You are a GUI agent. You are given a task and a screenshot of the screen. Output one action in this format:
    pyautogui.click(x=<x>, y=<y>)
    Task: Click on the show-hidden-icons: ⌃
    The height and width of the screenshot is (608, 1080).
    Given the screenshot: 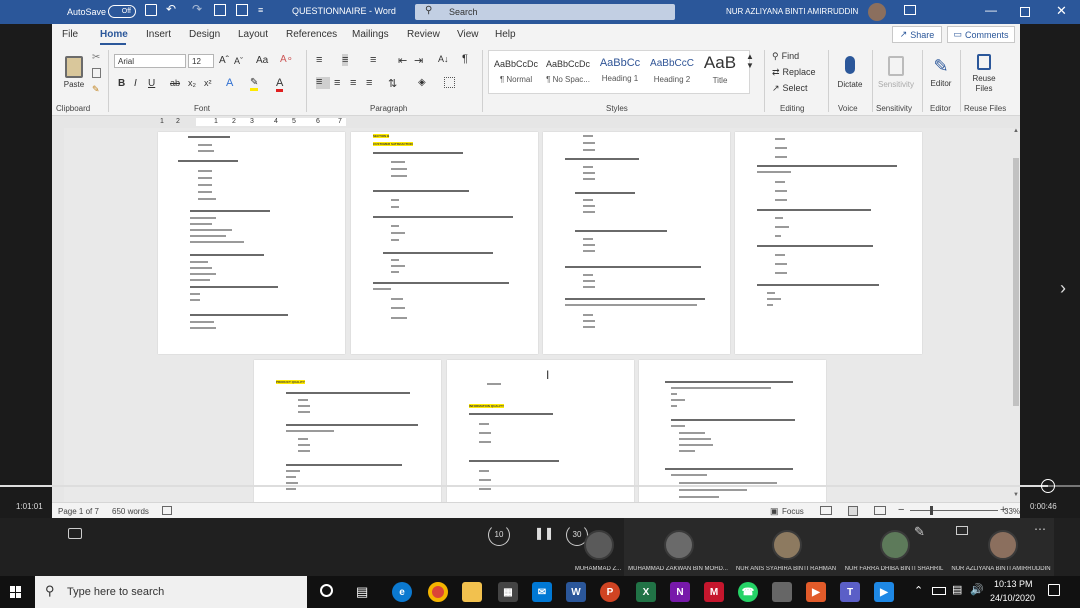 What is the action you would take?
    pyautogui.click(x=918, y=590)
    